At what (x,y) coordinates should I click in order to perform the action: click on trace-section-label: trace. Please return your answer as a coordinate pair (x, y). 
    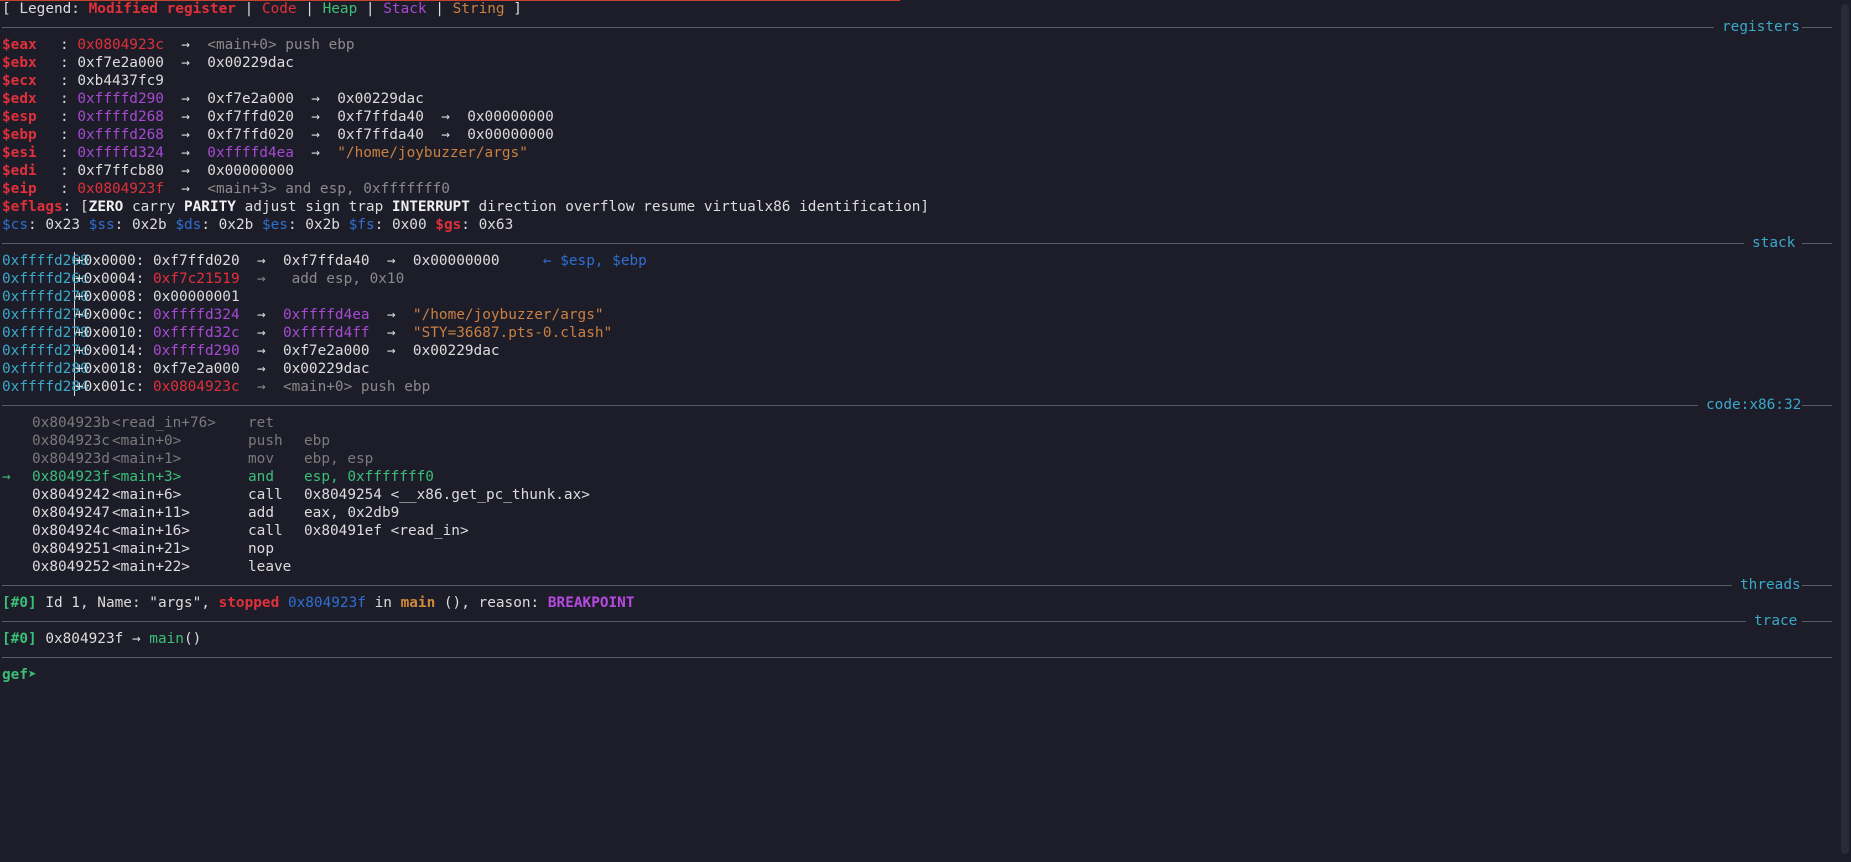
    Looking at the image, I should click on (1776, 621).